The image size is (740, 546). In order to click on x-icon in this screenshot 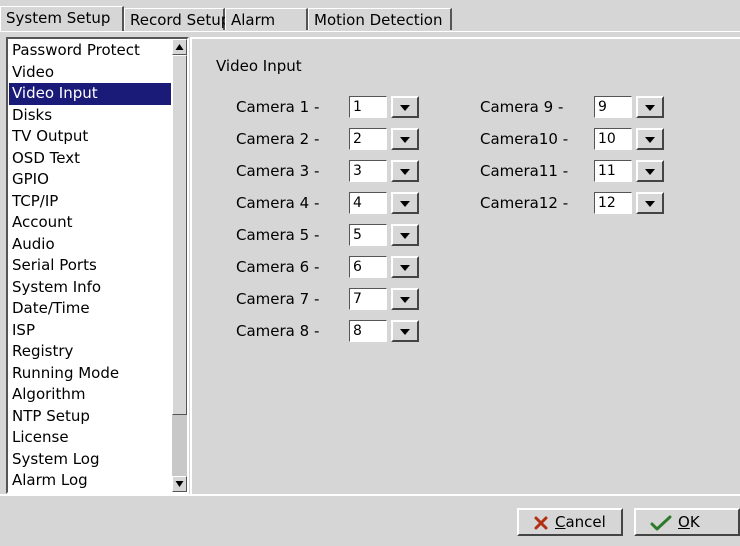, I will do `click(541, 523)`.